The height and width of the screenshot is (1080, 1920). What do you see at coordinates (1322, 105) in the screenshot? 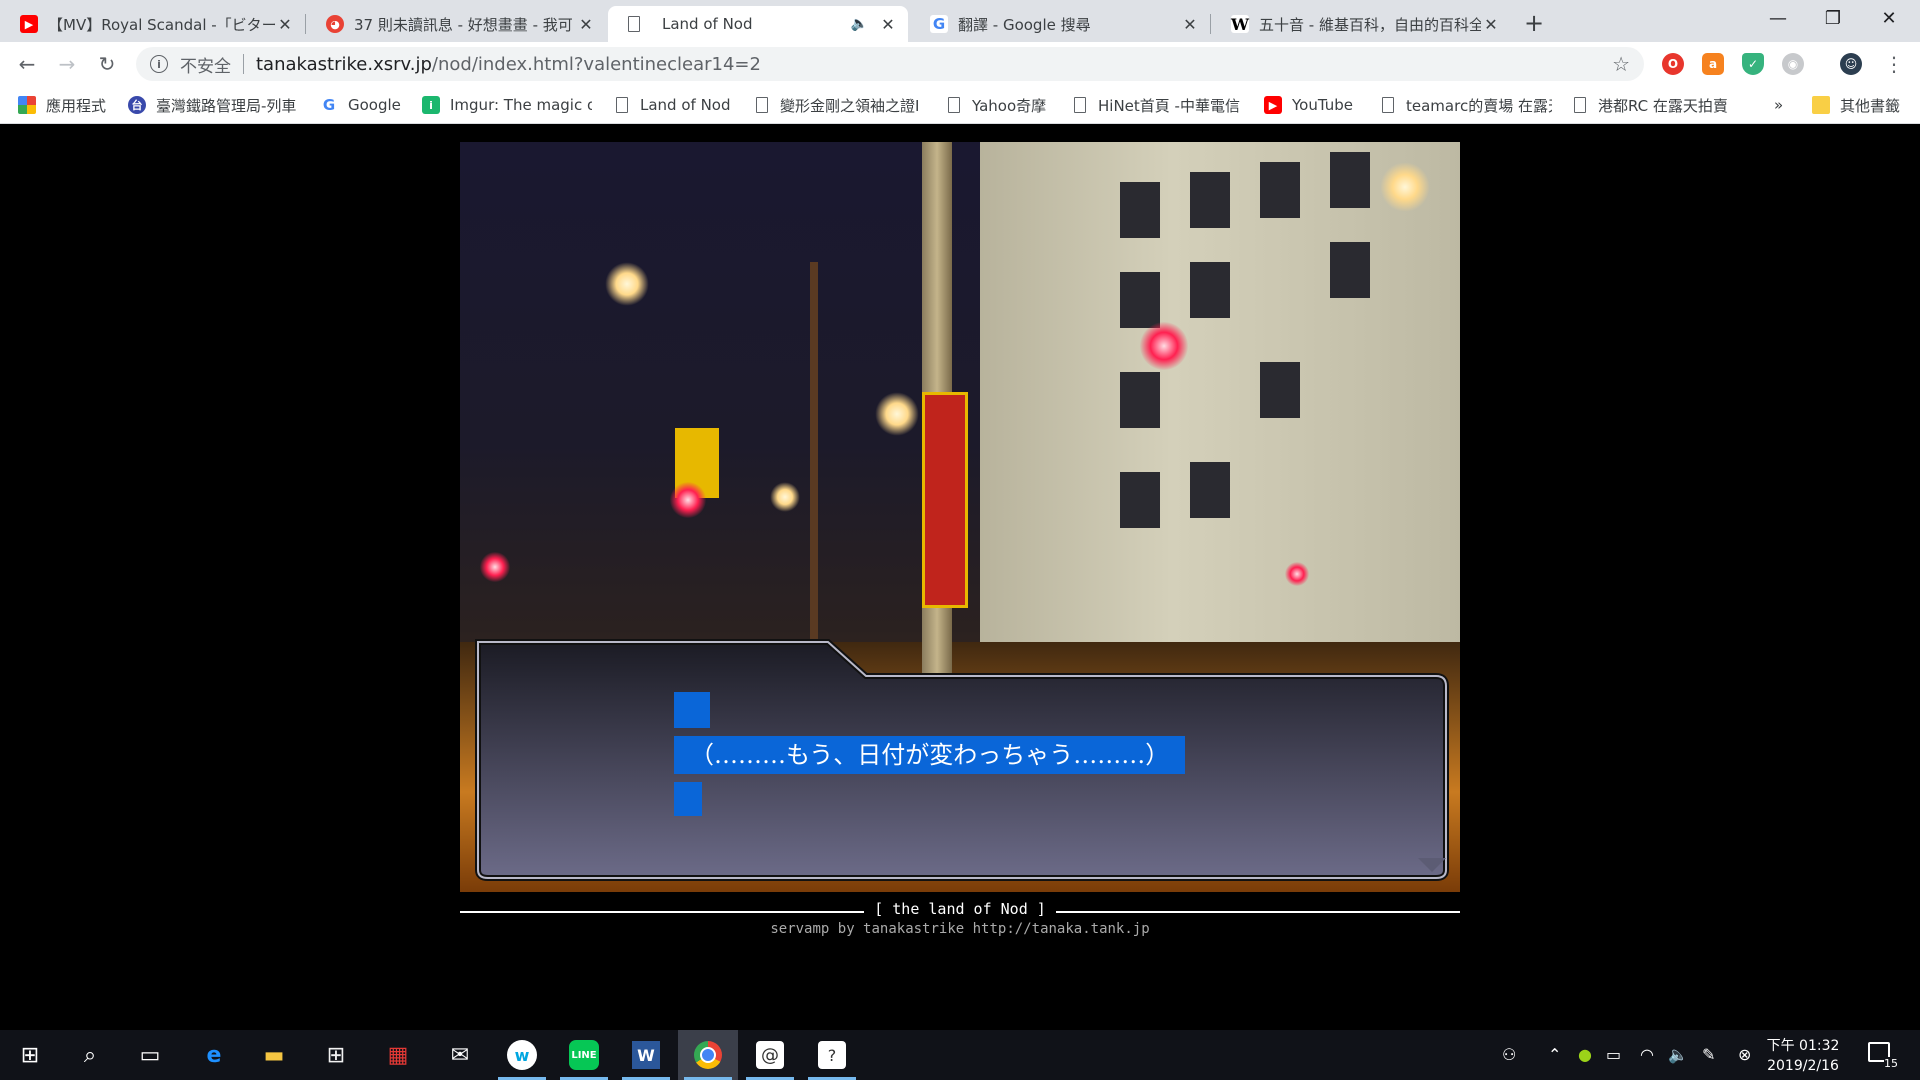
I see `bookmark-label: YouTube` at bounding box center [1322, 105].